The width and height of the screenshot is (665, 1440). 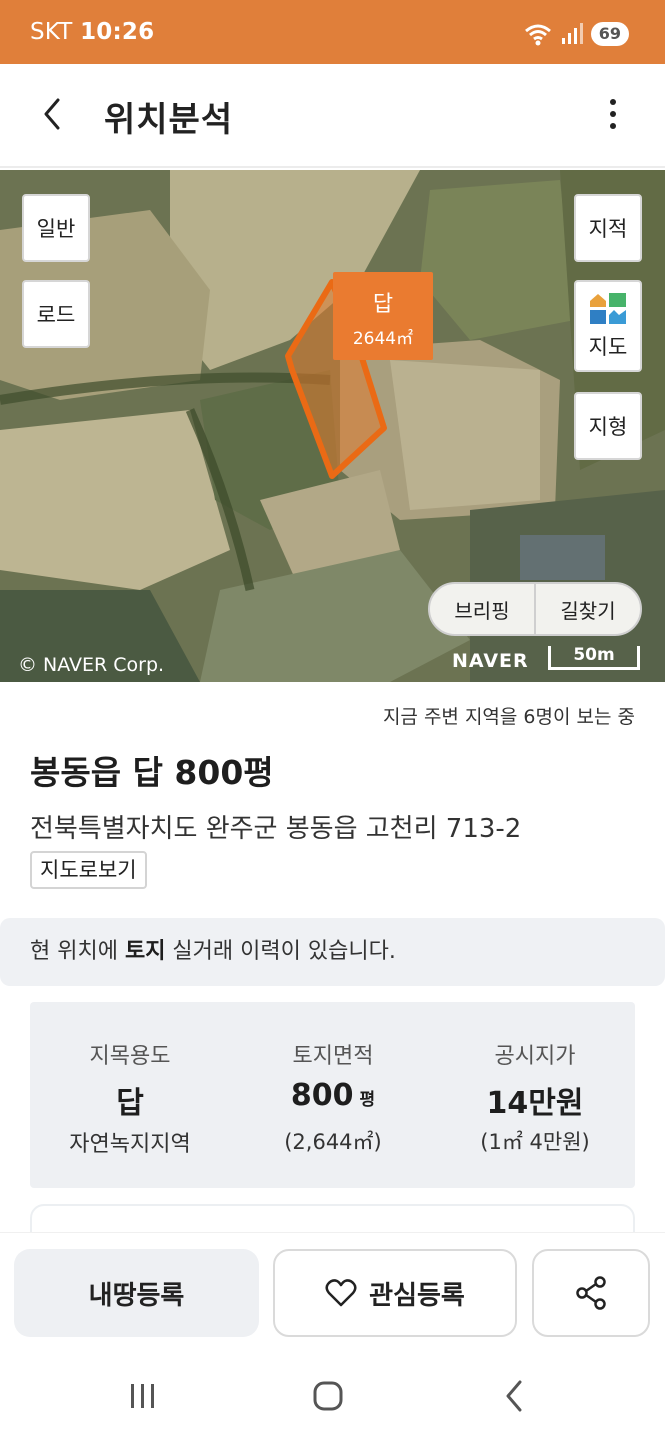 I want to click on notice-suffix: 실거래 이력이 있습니다., so click(x=280, y=951).